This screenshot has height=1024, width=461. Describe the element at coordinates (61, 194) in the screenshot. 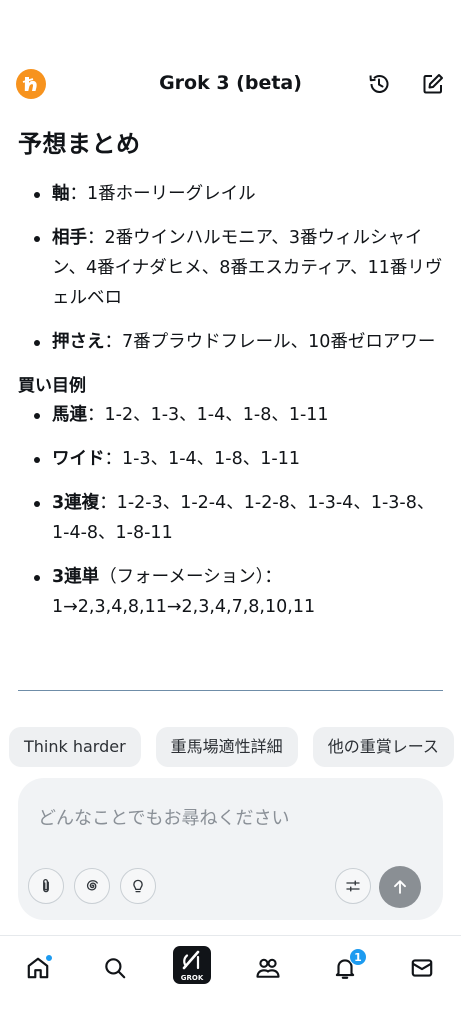

I see `item-label: 軸` at that location.